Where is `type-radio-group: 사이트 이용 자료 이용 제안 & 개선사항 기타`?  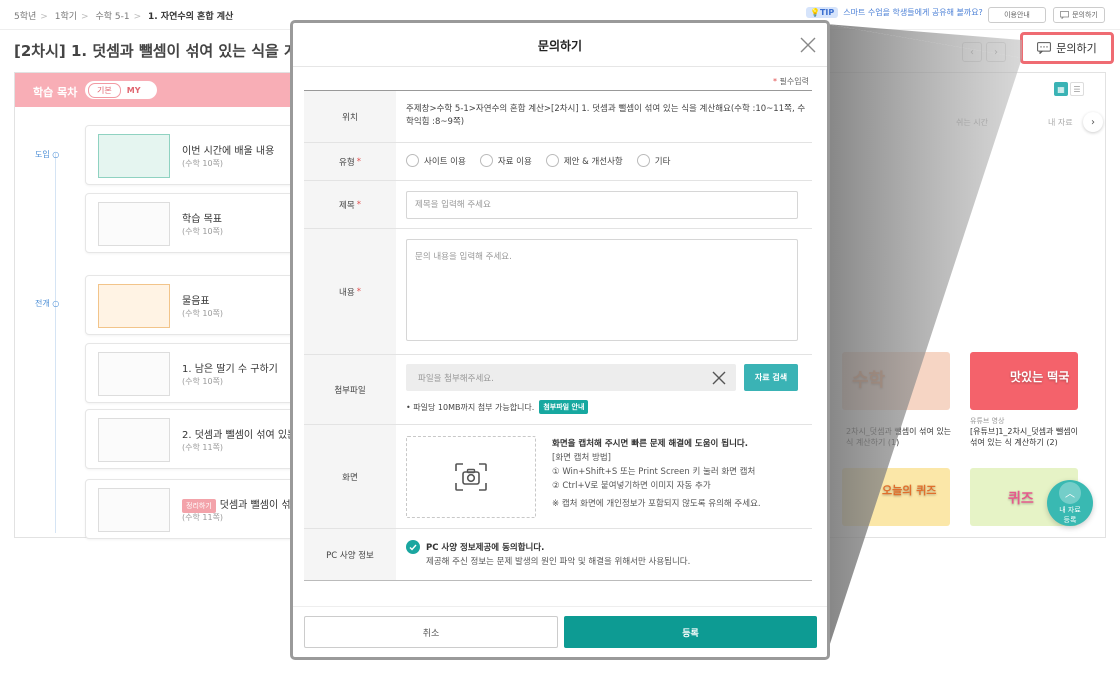
type-radio-group: 사이트 이용 자료 이용 제안 & 개선사항 기타 is located at coordinates (538, 160).